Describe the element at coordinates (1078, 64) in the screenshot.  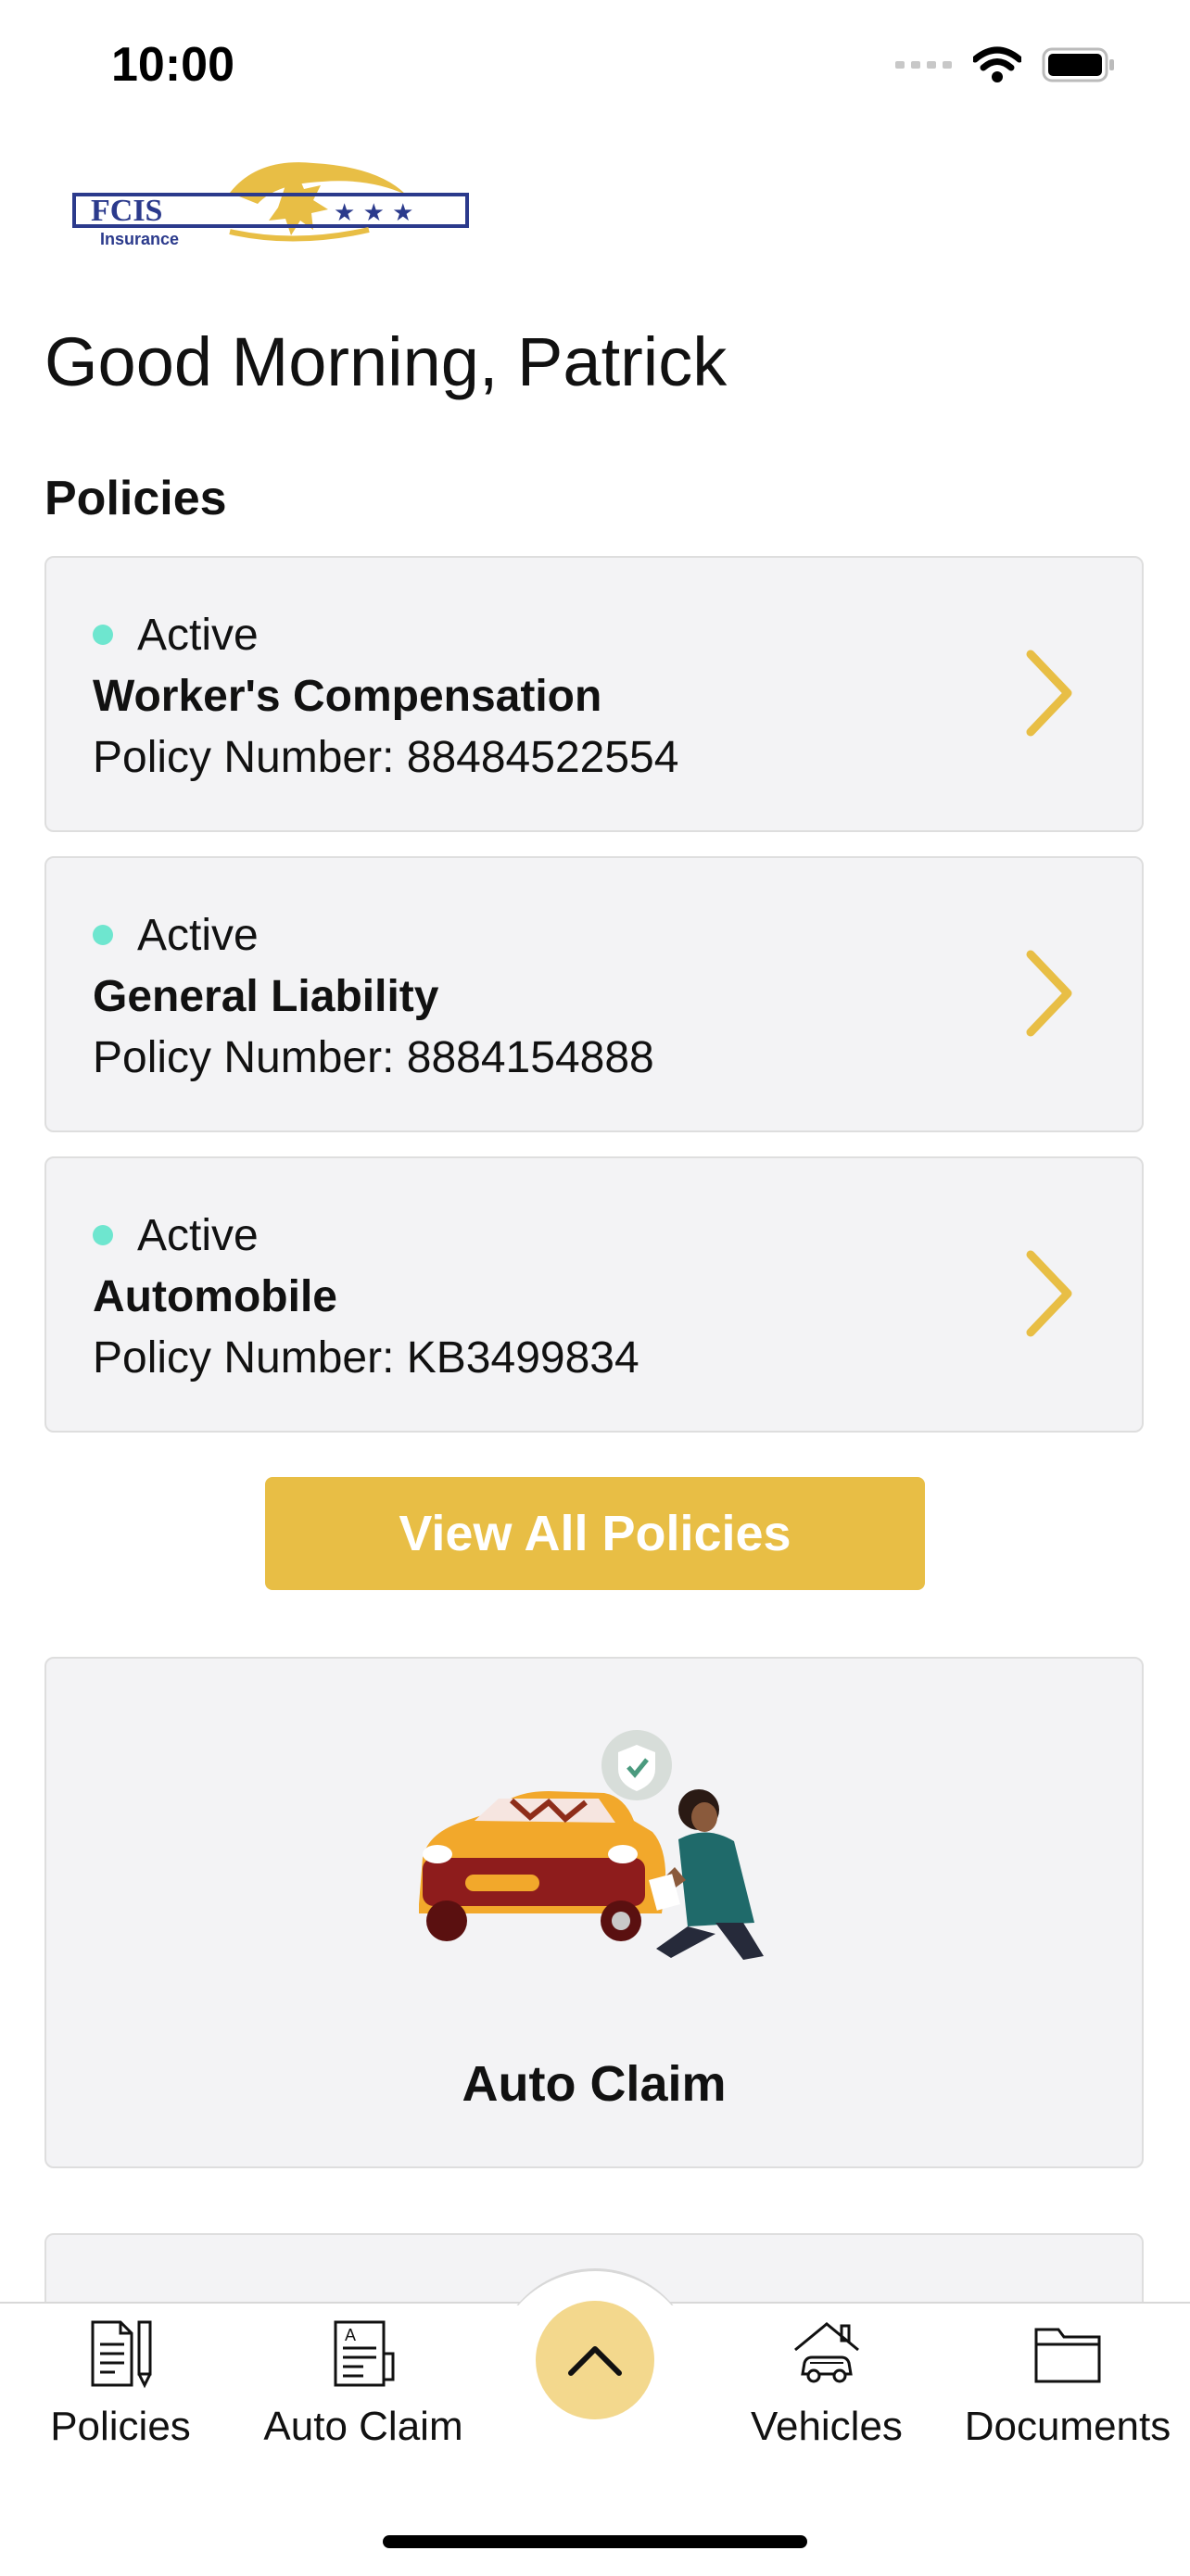
I see `battery-icon` at that location.